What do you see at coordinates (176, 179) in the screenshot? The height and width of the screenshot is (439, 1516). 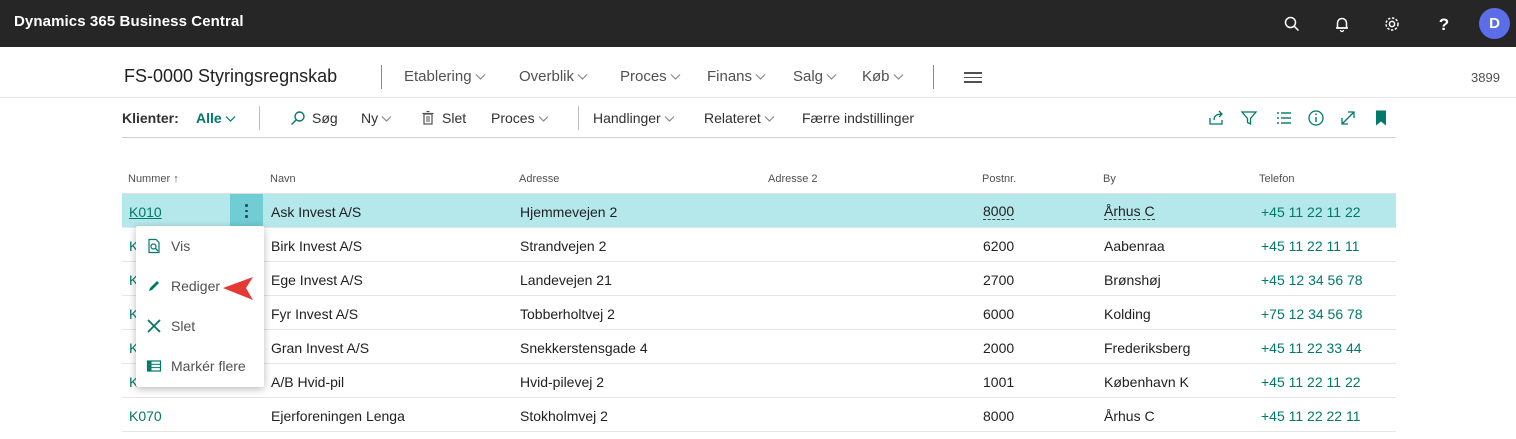 I see `sort-ascending-icon: ↑` at bounding box center [176, 179].